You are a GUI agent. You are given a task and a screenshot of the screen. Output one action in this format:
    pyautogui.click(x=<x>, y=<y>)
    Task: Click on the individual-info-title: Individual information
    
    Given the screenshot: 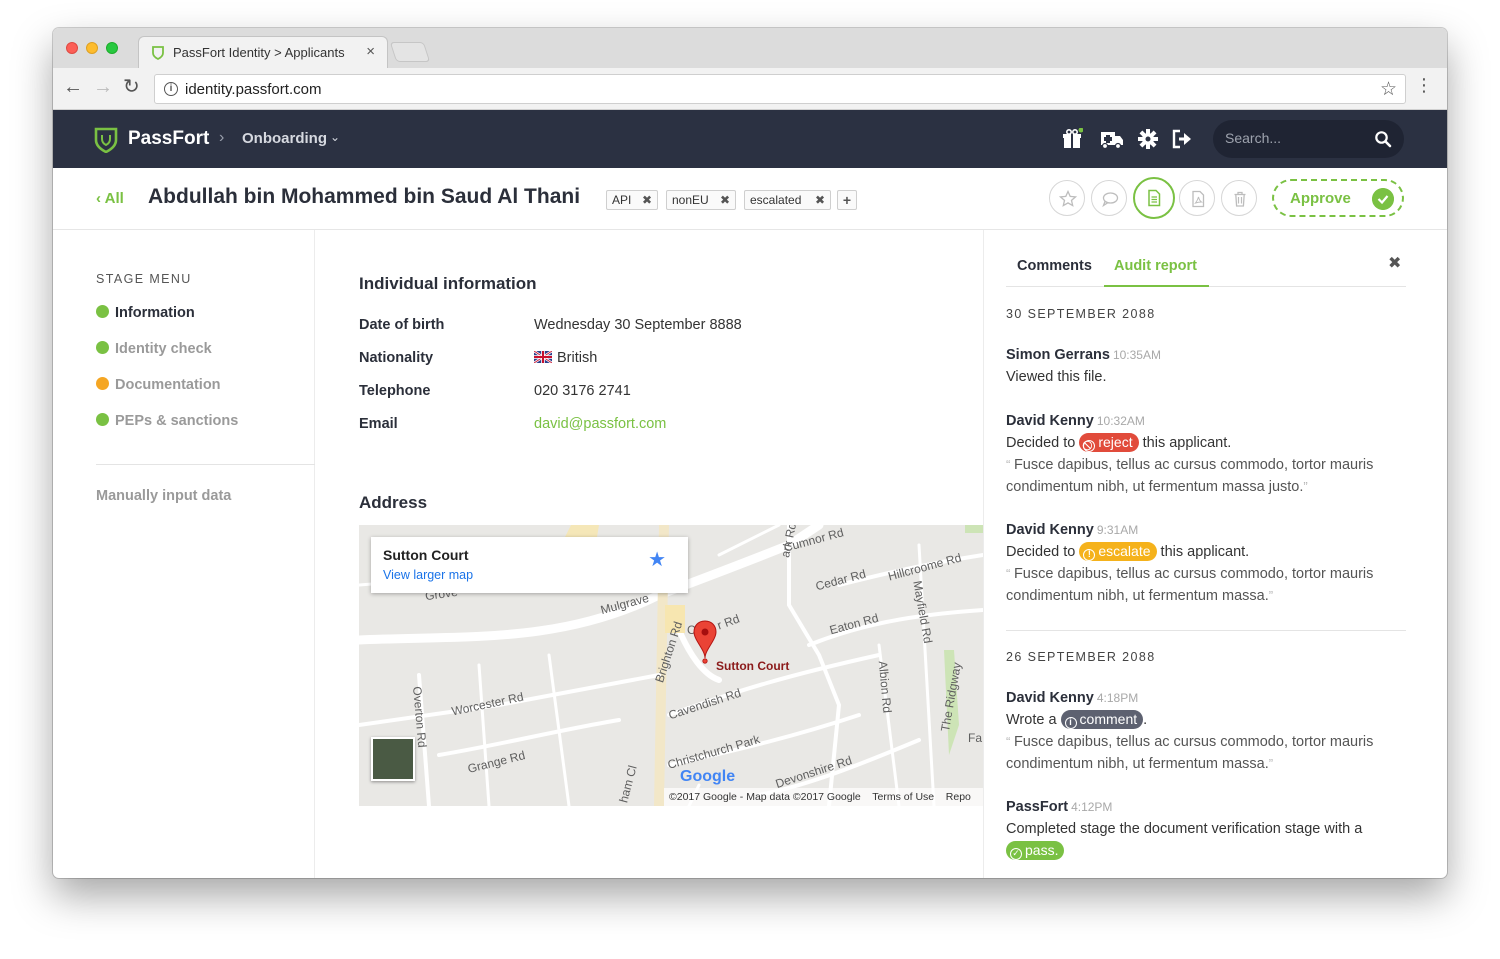 What is the action you would take?
    pyautogui.click(x=448, y=283)
    